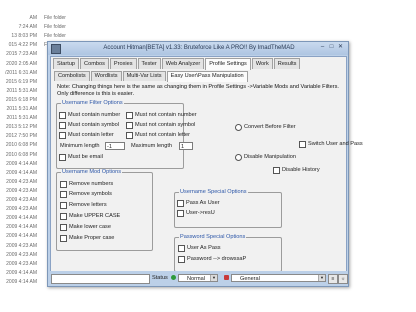  What do you see at coordinates (212, 259) in the screenshot?
I see `password-reverse-checkbox: Password --> drowssaP` at bounding box center [212, 259].